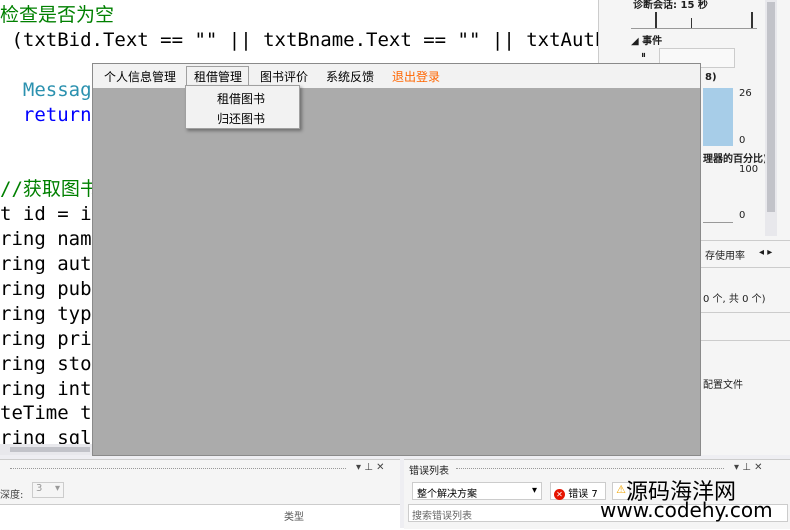  What do you see at coordinates (646, 39) in the screenshot?
I see `events-section: ◢ 事件` at bounding box center [646, 39].